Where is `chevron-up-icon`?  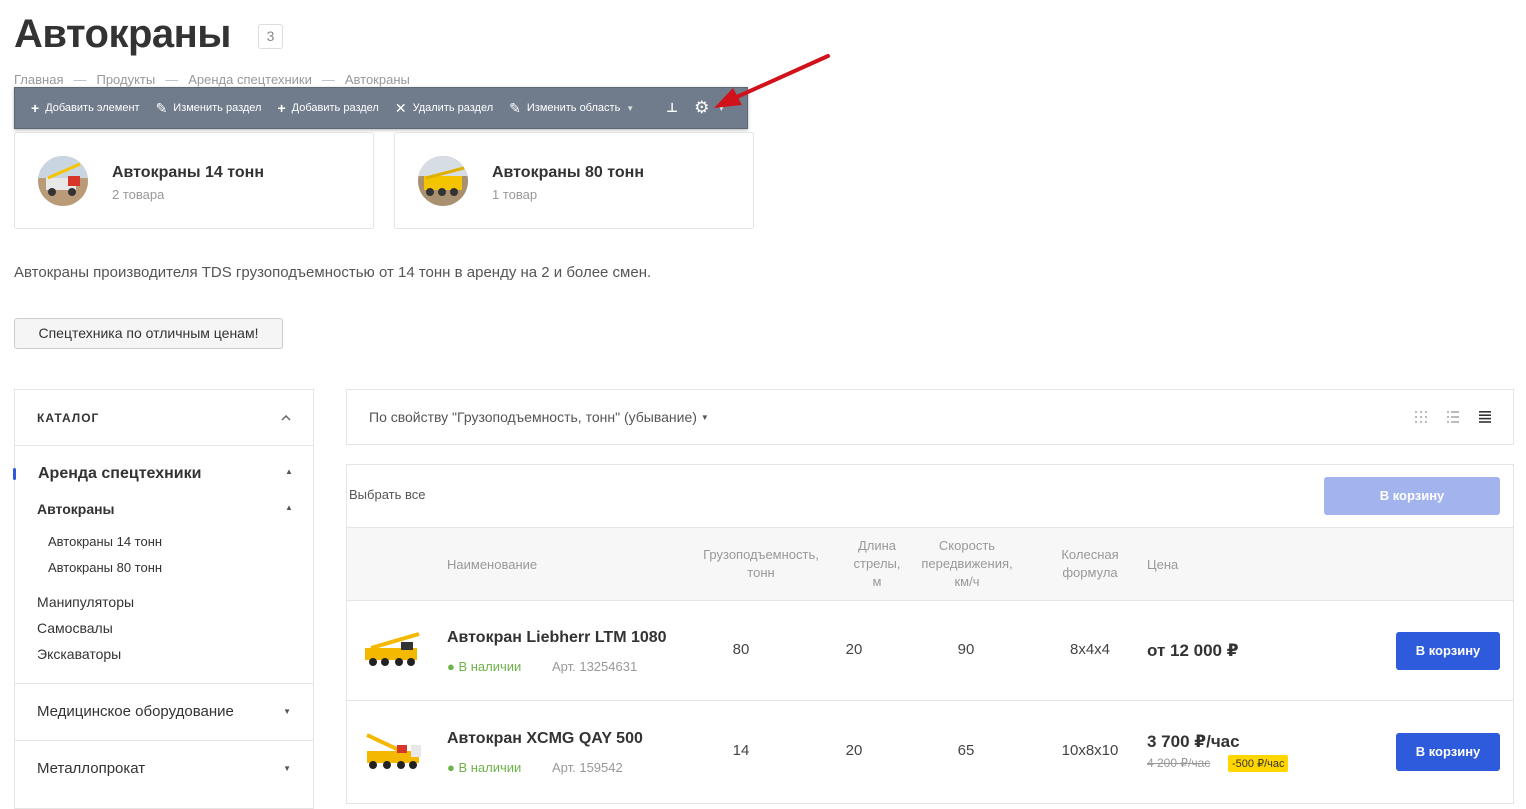 chevron-up-icon is located at coordinates (286, 417).